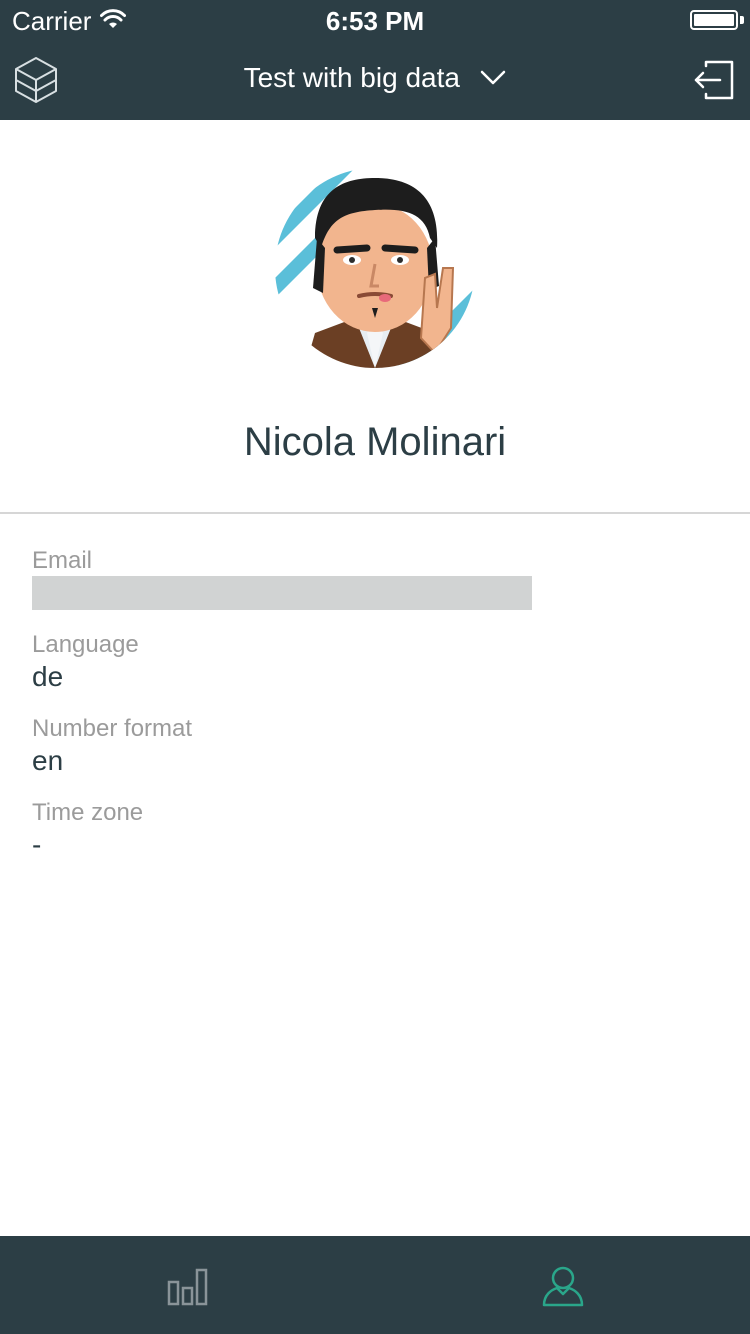 The width and height of the screenshot is (750, 1334). Describe the element at coordinates (112, 728) in the screenshot. I see `number-format-label: Number format` at that location.